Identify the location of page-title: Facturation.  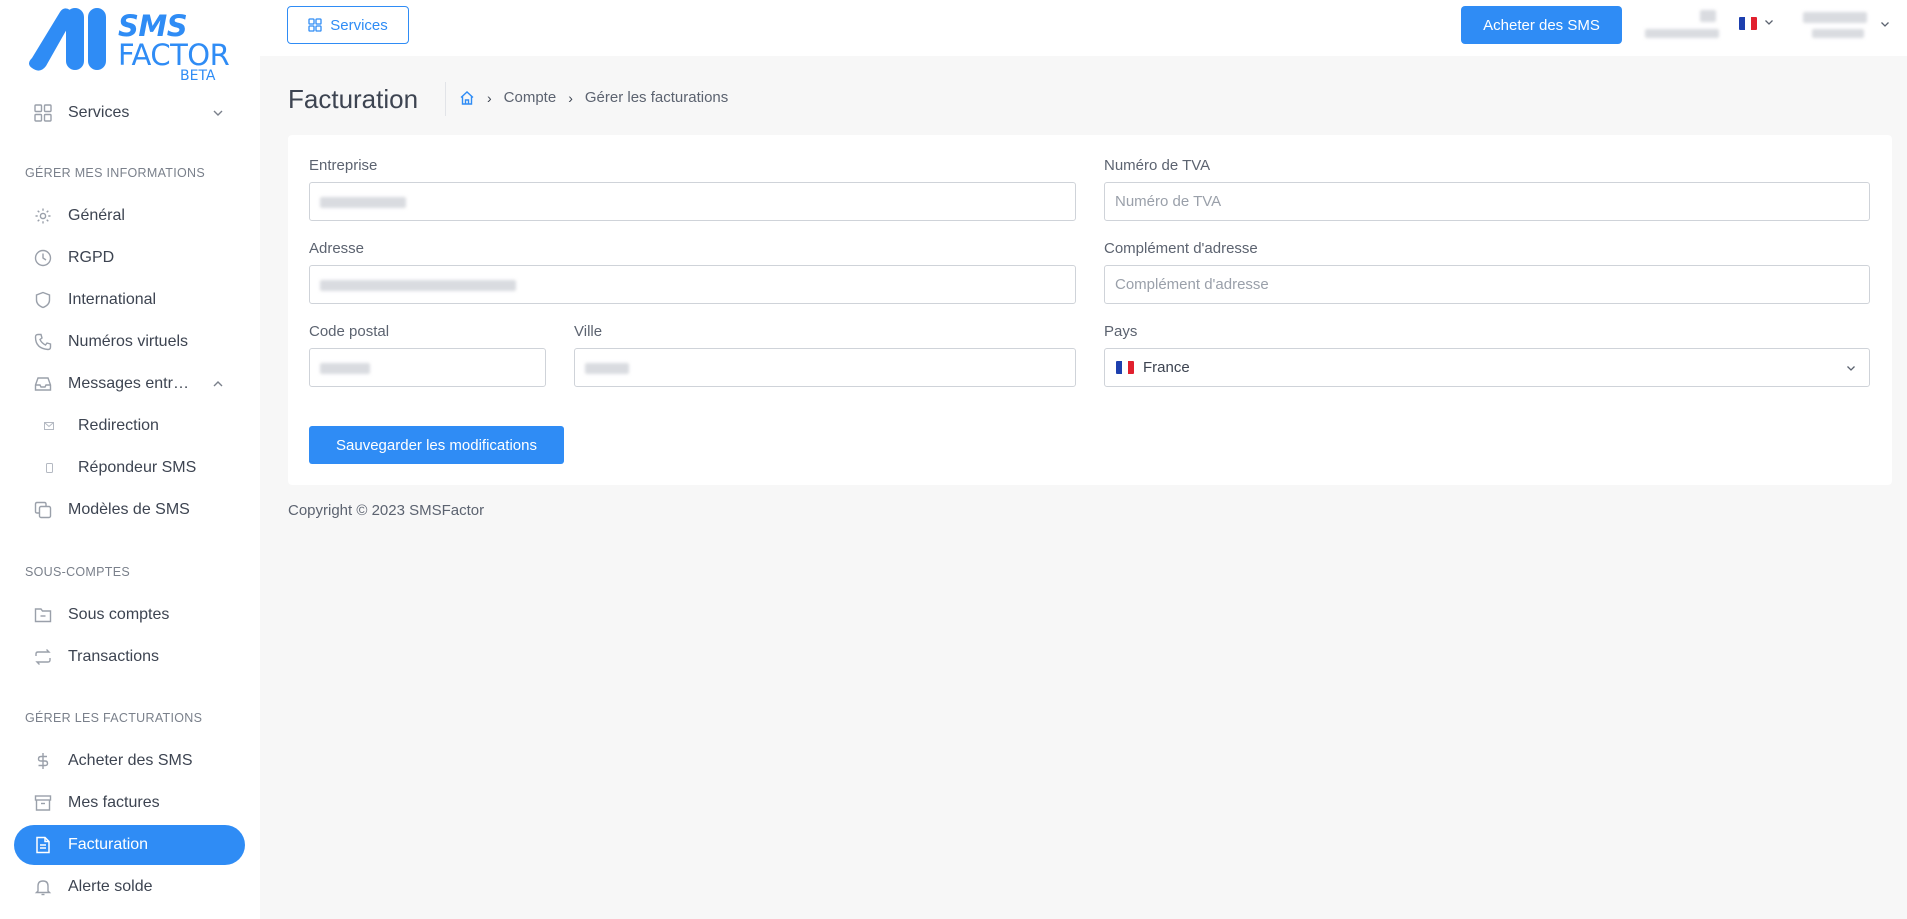
(353, 99).